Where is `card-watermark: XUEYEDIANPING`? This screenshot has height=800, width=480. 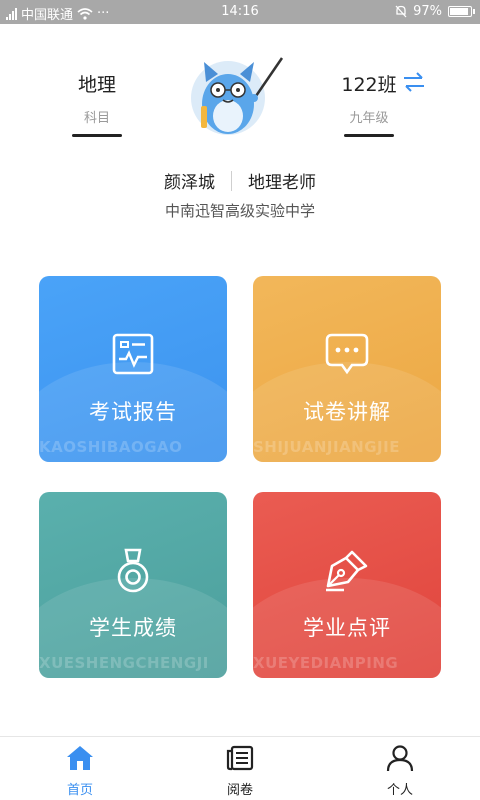
card-watermark: XUEYEDIANPING is located at coordinates (326, 663).